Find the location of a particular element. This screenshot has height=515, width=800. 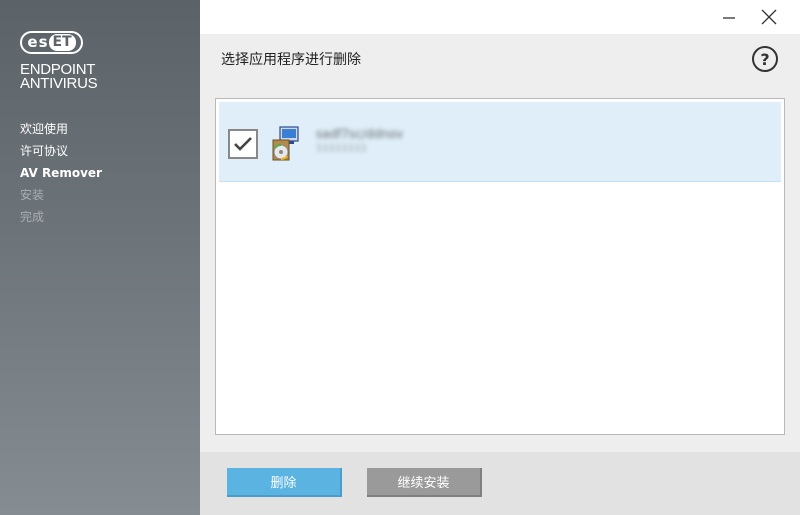

help-icon: ? is located at coordinates (765, 59).